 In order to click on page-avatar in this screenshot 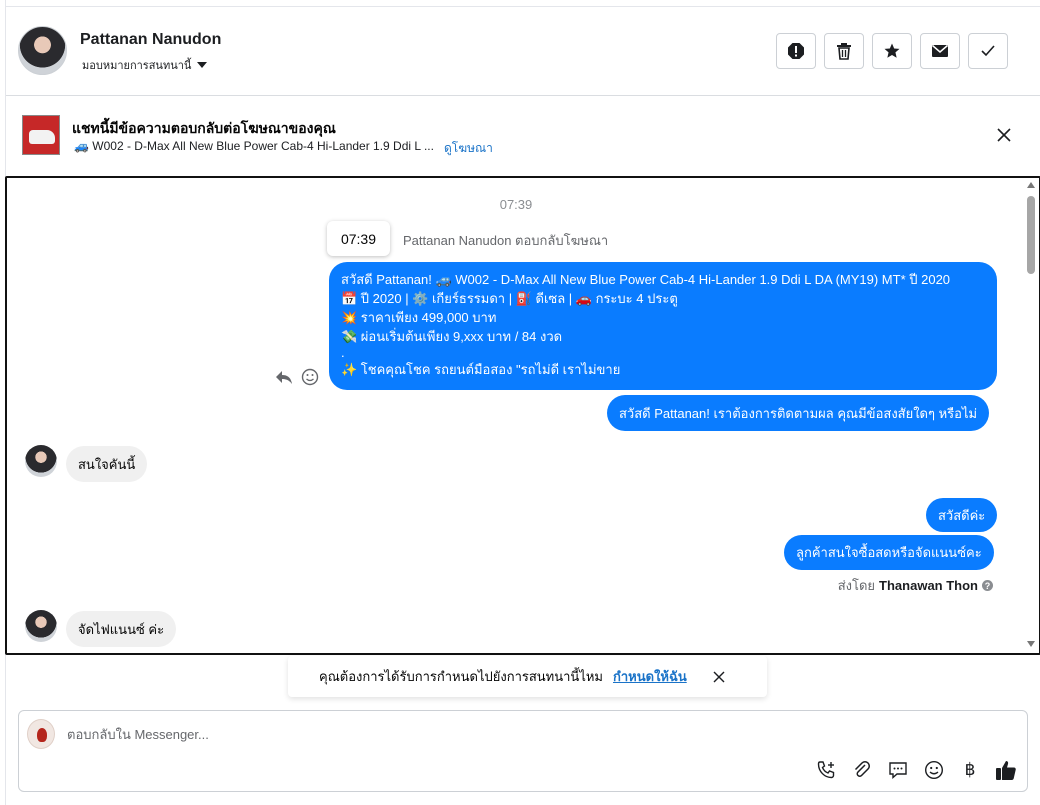, I will do `click(41, 734)`.